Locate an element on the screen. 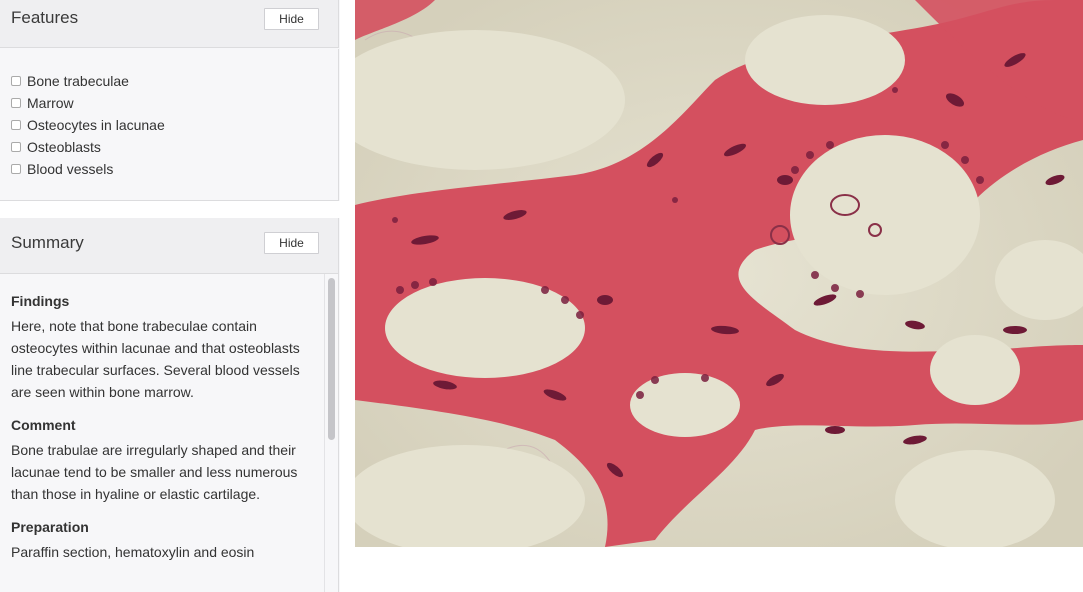 This screenshot has width=1083, height=592. feature-osteocytes-in-lacunae: Osteocytes in lacunae is located at coordinates (88, 125).